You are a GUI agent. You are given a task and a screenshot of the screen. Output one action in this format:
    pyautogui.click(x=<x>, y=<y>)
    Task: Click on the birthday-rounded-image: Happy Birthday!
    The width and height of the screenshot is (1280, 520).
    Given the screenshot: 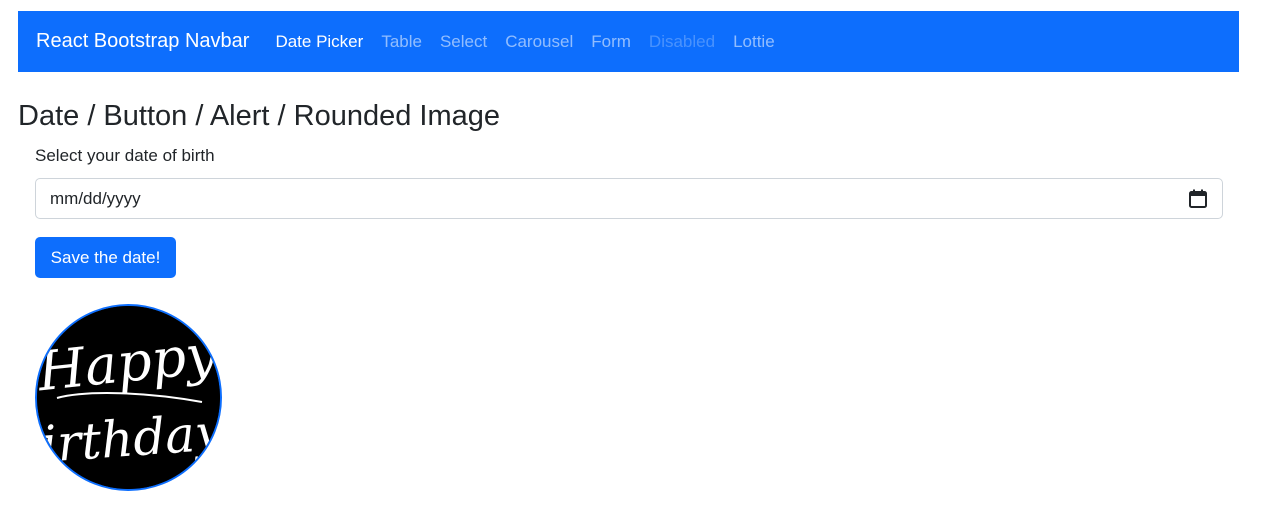 What is the action you would take?
    pyautogui.click(x=128, y=397)
    